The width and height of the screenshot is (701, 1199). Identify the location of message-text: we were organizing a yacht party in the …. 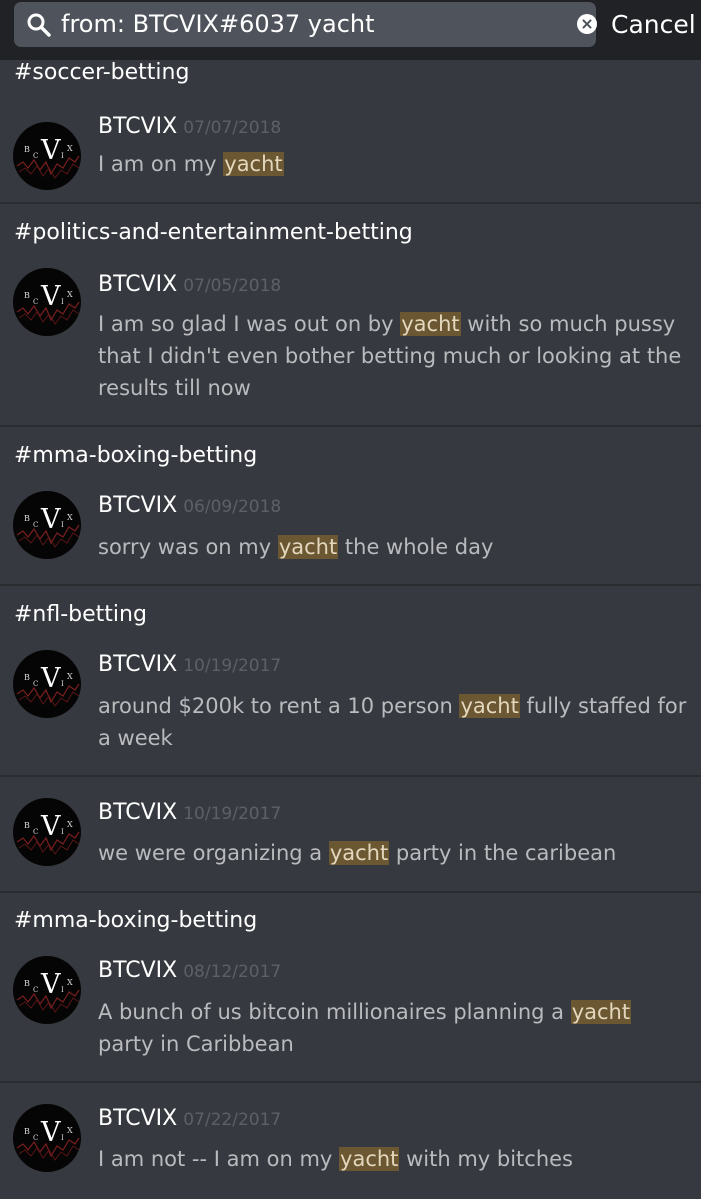
(393, 853).